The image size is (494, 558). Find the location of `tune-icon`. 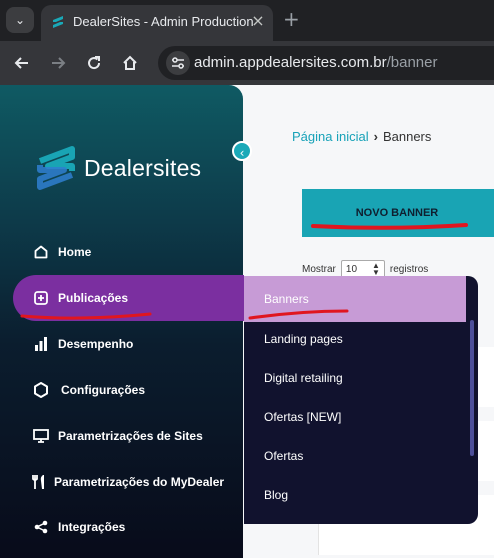

tune-icon is located at coordinates (178, 63).